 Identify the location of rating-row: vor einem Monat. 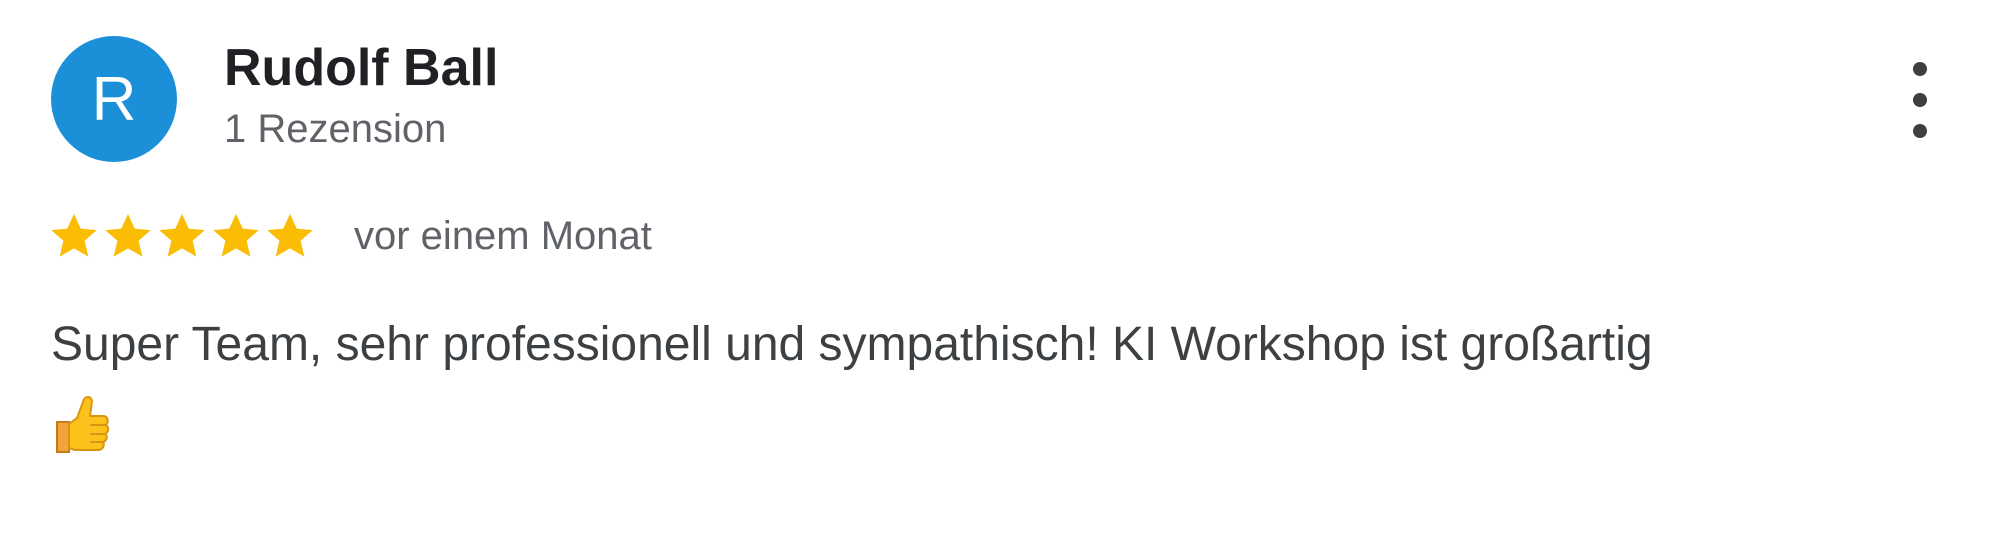
(350, 236).